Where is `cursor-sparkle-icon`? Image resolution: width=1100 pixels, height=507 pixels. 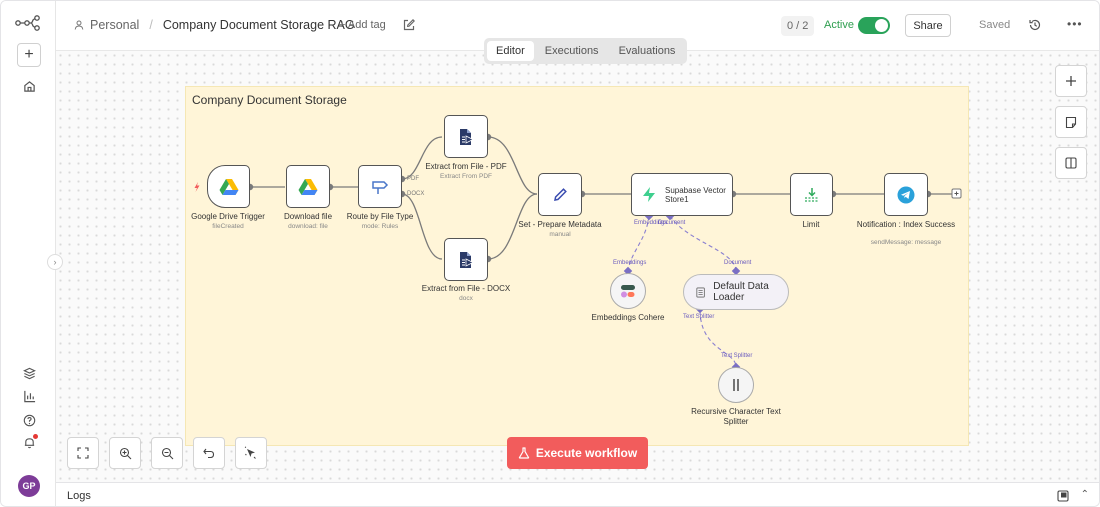 cursor-sparkle-icon is located at coordinates (250, 452).